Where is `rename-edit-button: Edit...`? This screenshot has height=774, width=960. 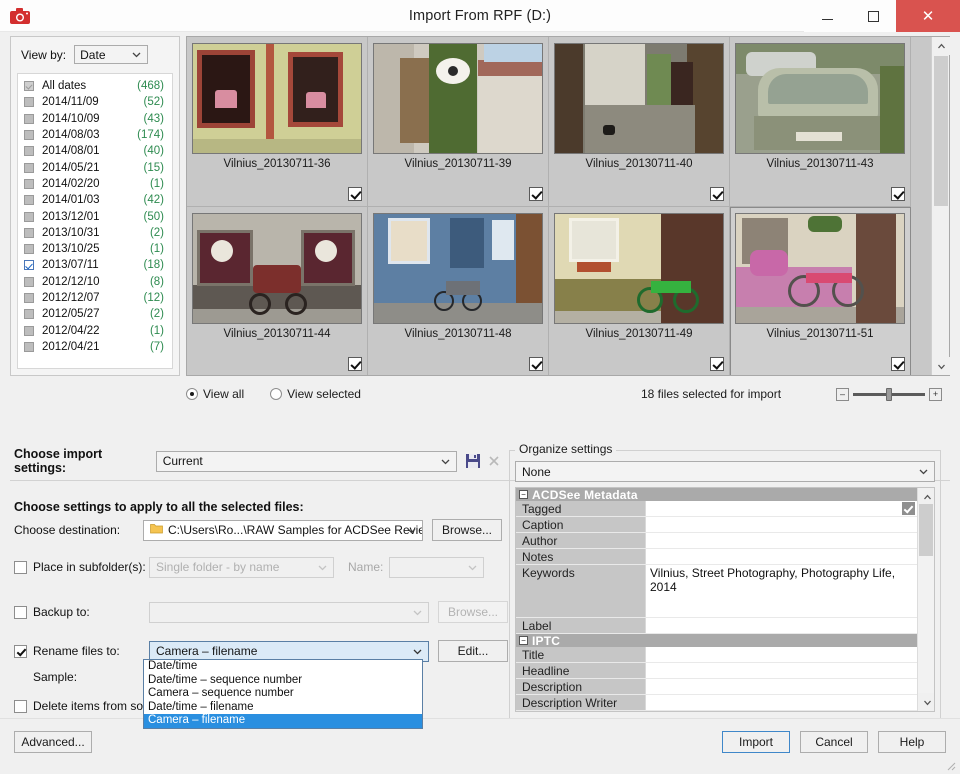 rename-edit-button: Edit... is located at coordinates (473, 651).